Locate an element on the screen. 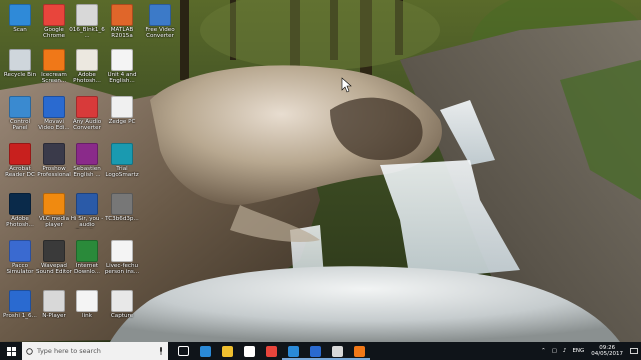 The width and height of the screenshot is (641, 360). desktop-icon: Pacco Simulator is located at coordinates (20, 258).